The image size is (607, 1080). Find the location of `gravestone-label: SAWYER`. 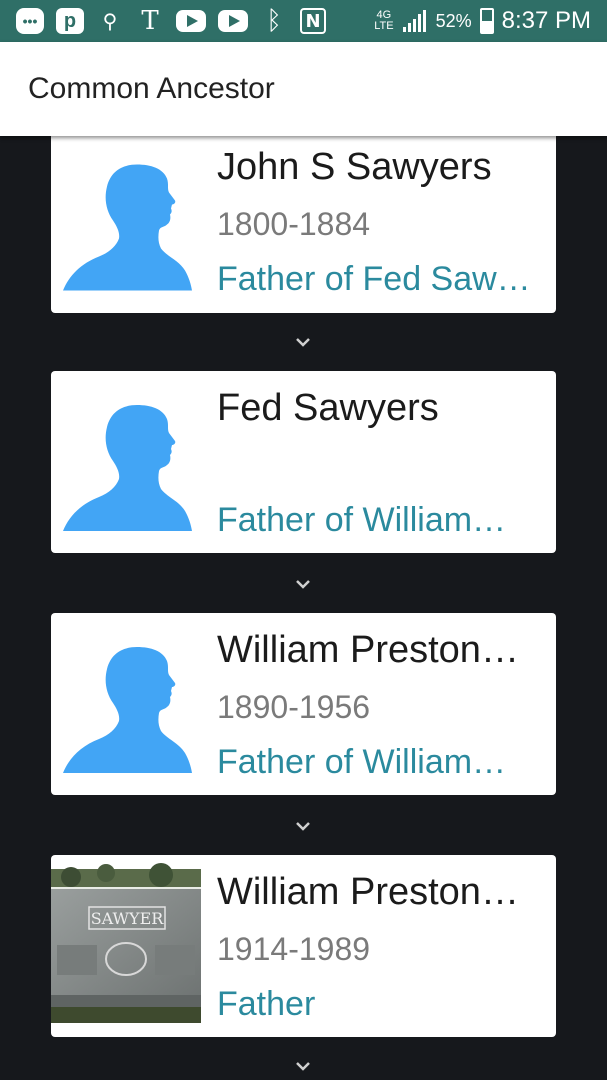

gravestone-label: SAWYER is located at coordinates (128, 918).